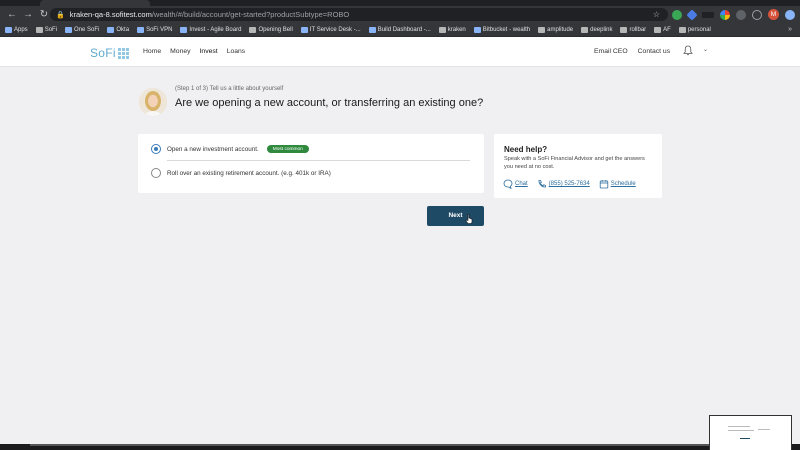 This screenshot has width=800, height=450. I want to click on sofi-logo: SoFi, so click(109, 53).